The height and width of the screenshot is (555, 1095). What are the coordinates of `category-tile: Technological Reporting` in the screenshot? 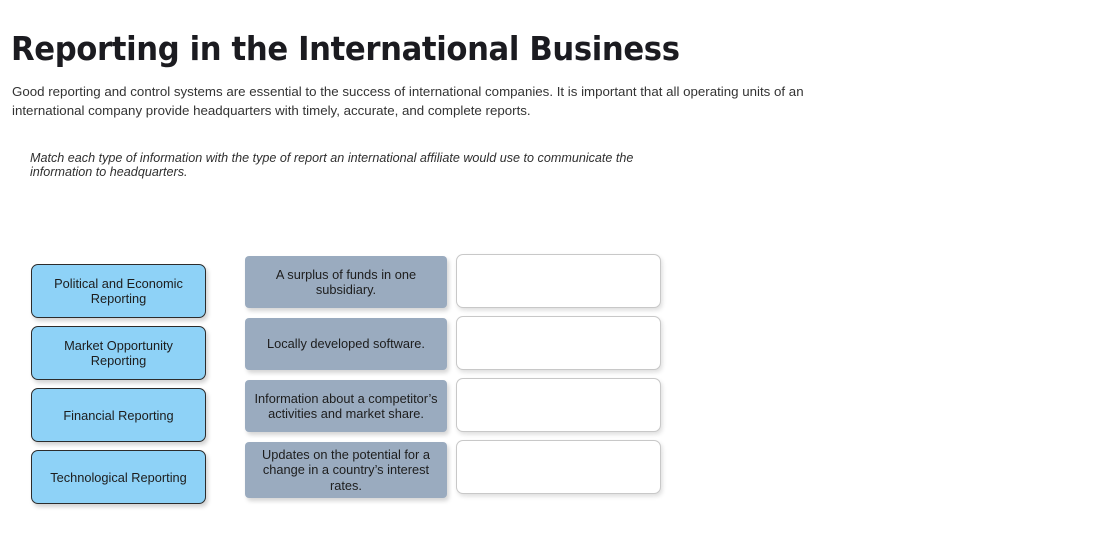 It's located at (118, 477).